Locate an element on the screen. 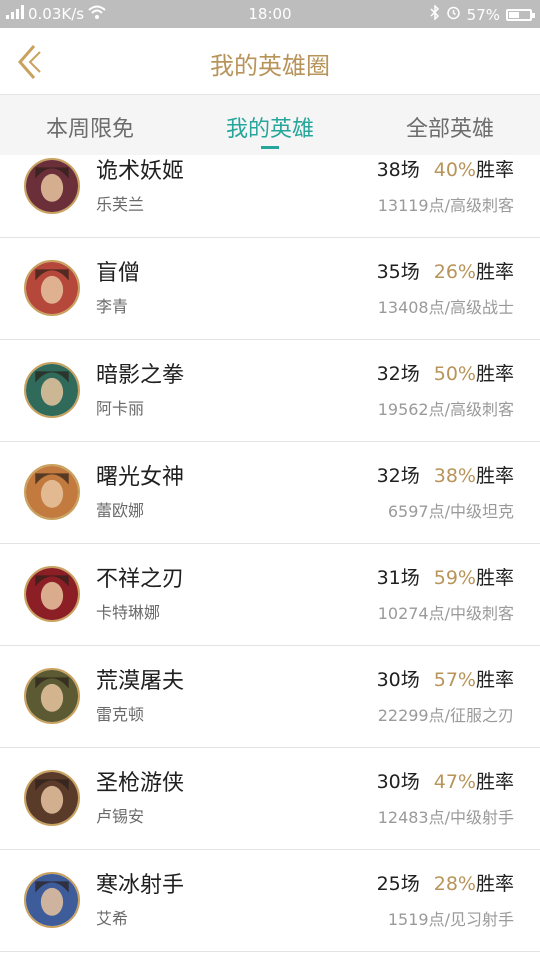 The width and height of the screenshot is (540, 960). hero-stats: 32场 50%胜率 is located at coordinates (445, 372).